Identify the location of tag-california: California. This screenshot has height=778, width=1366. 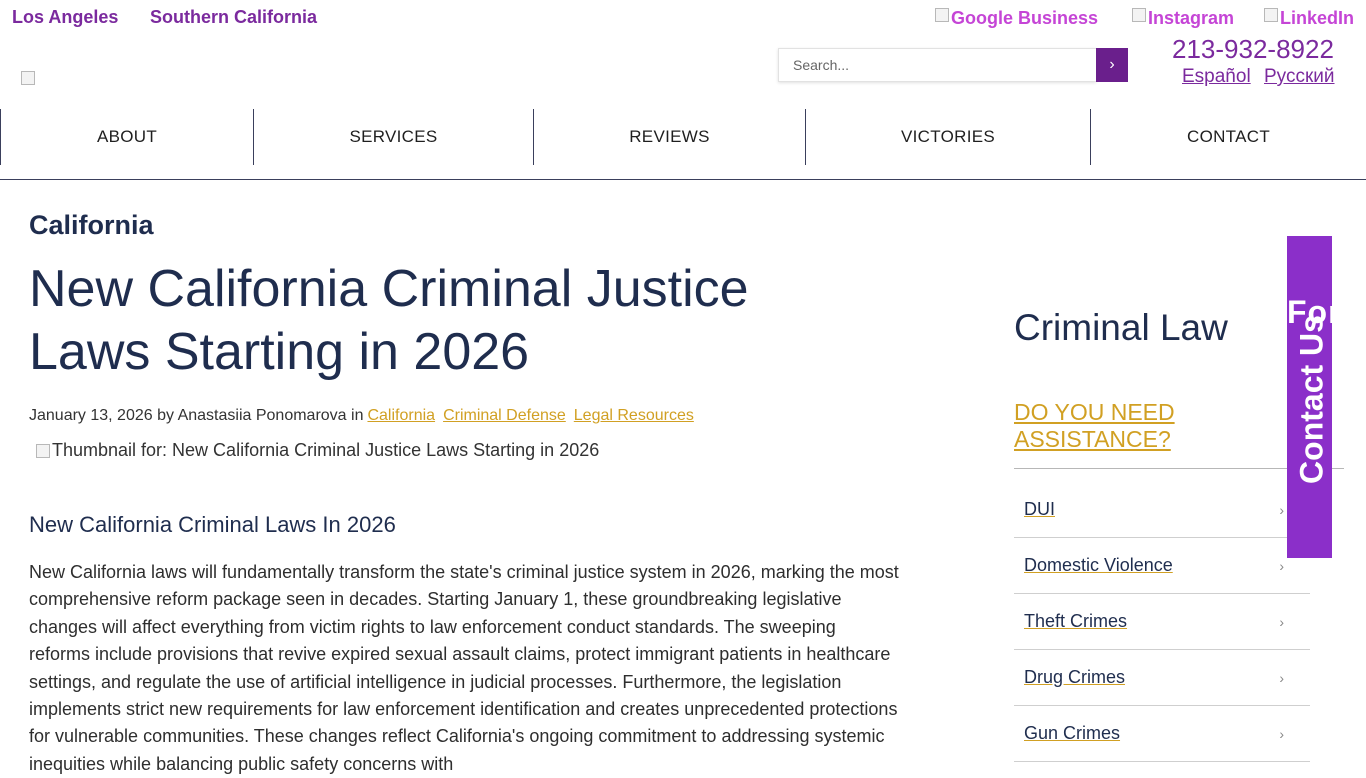
(401, 415).